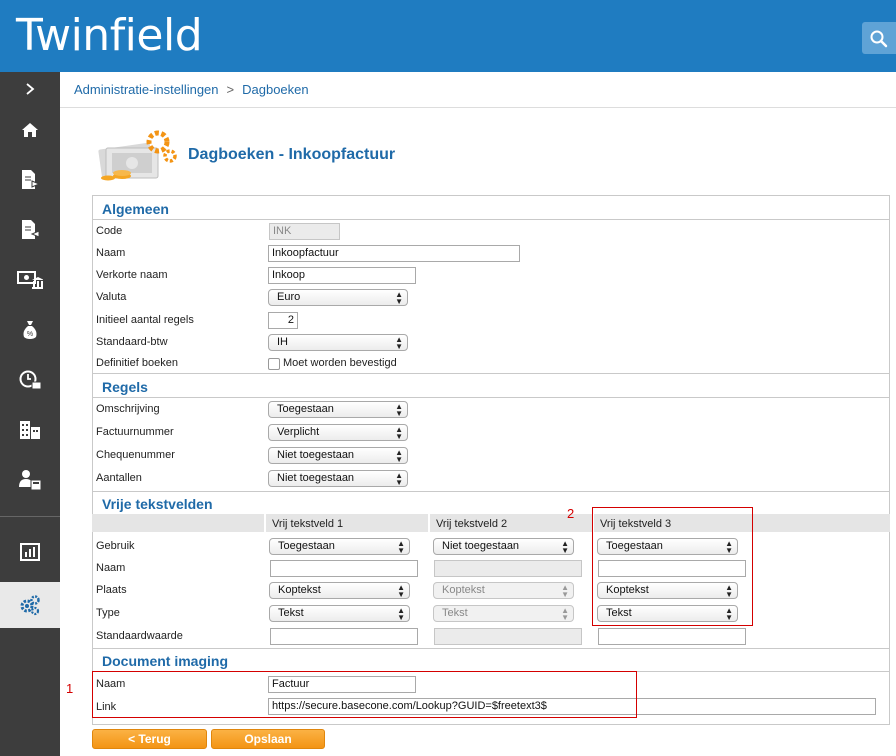  What do you see at coordinates (139, 636) in the screenshot?
I see `standaardwaarde-label: Standaardwaarde` at bounding box center [139, 636].